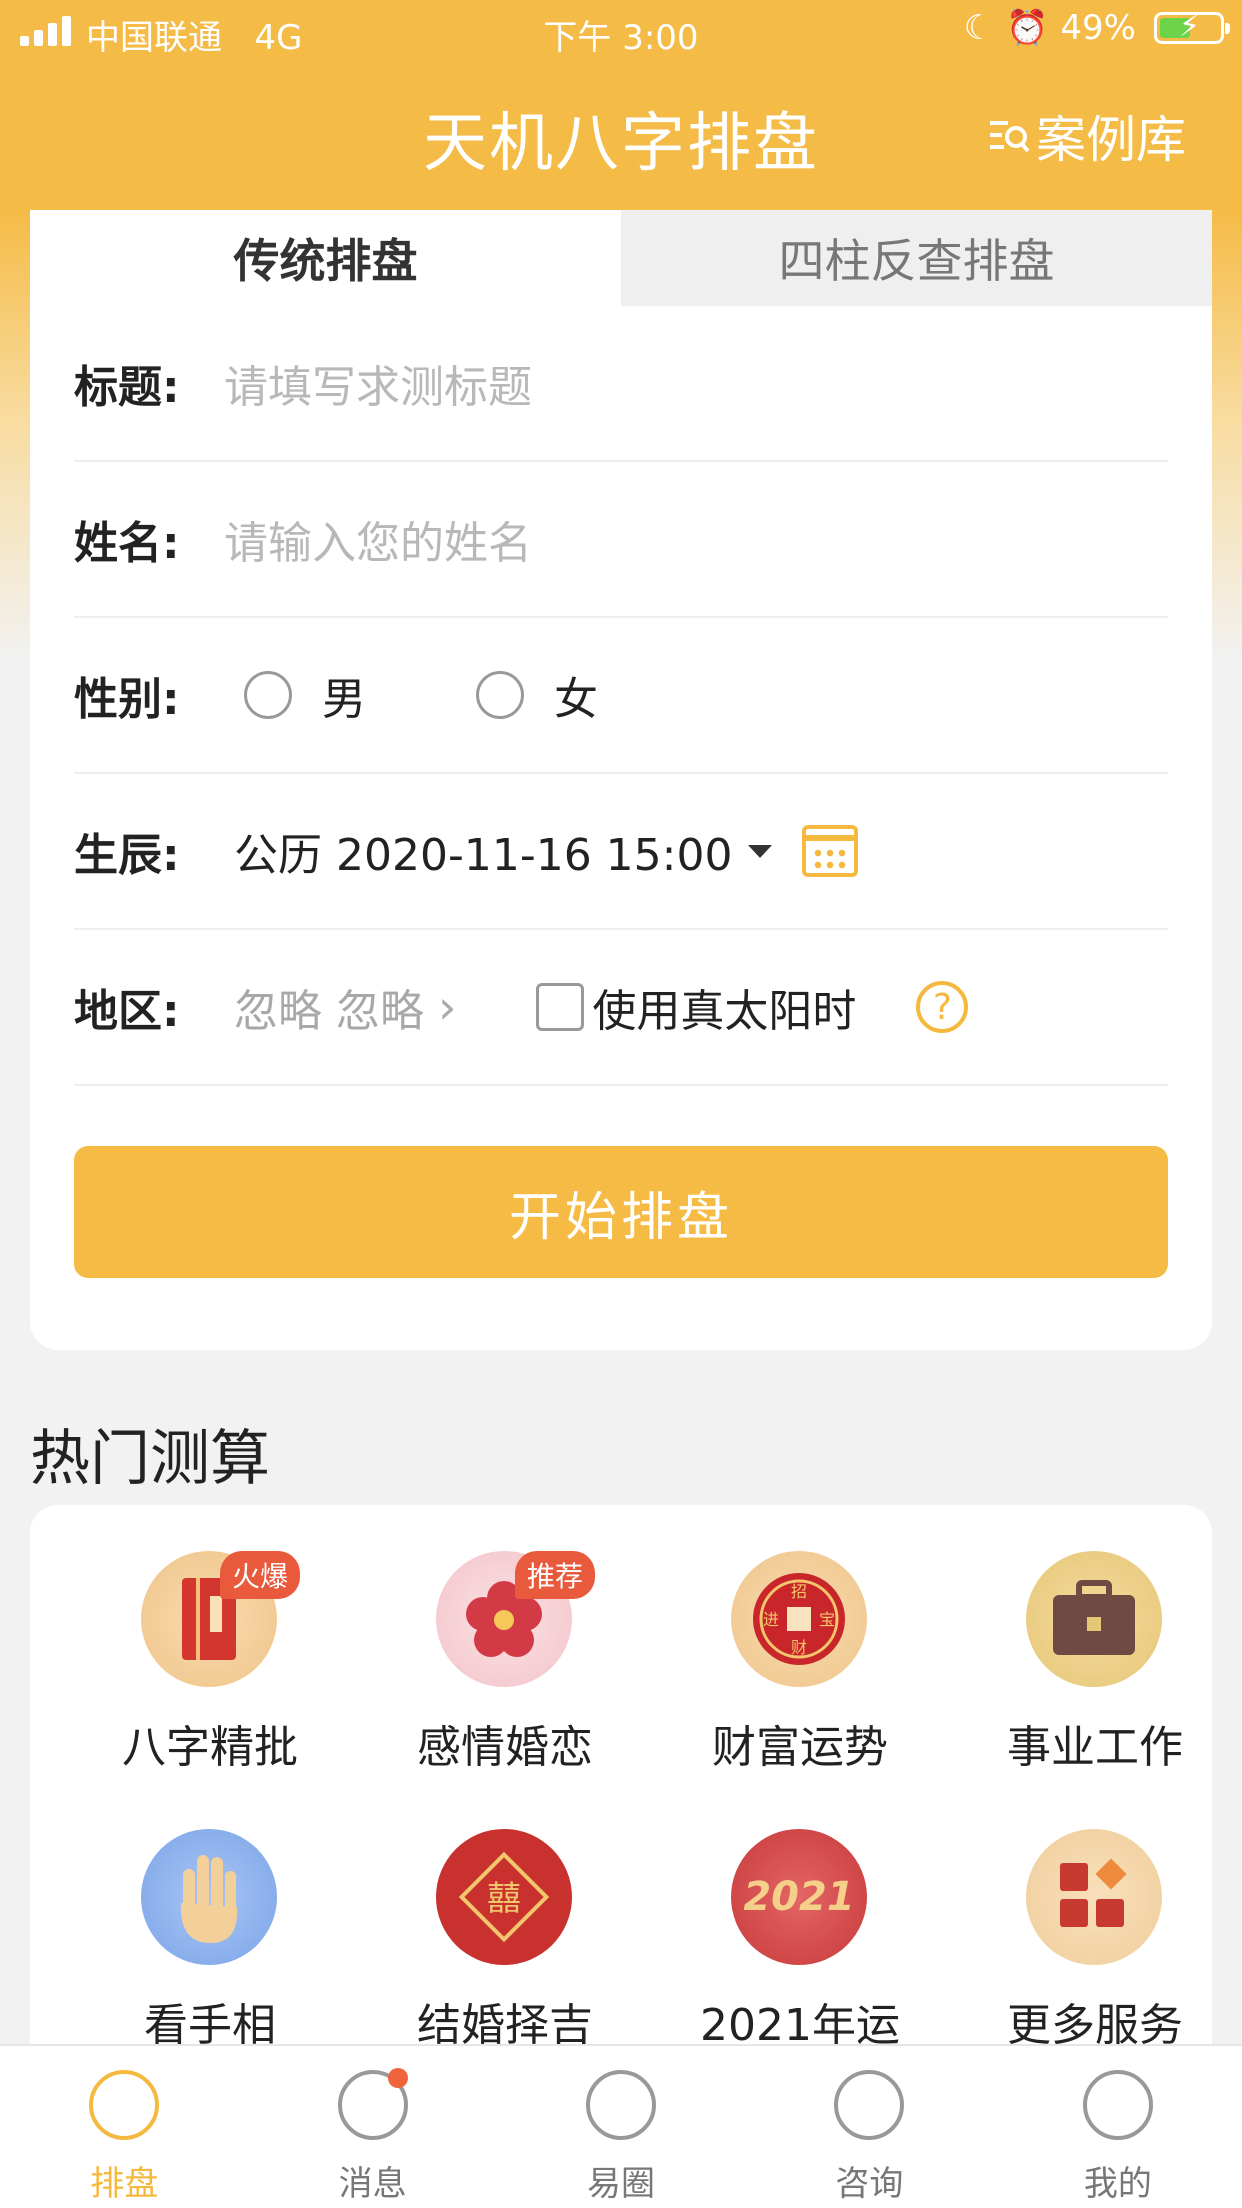 The image size is (1242, 2208). I want to click on svg-text: 囍, so click(504, 1899).